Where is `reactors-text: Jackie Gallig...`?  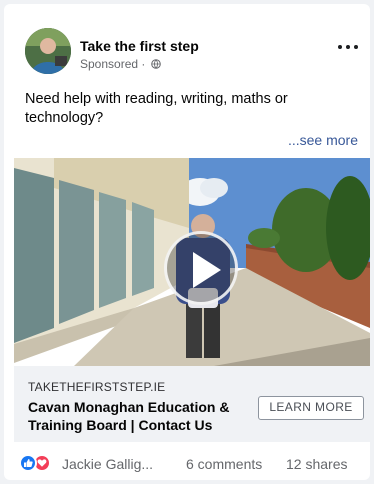
reactors-text: Jackie Gallig... is located at coordinates (107, 464).